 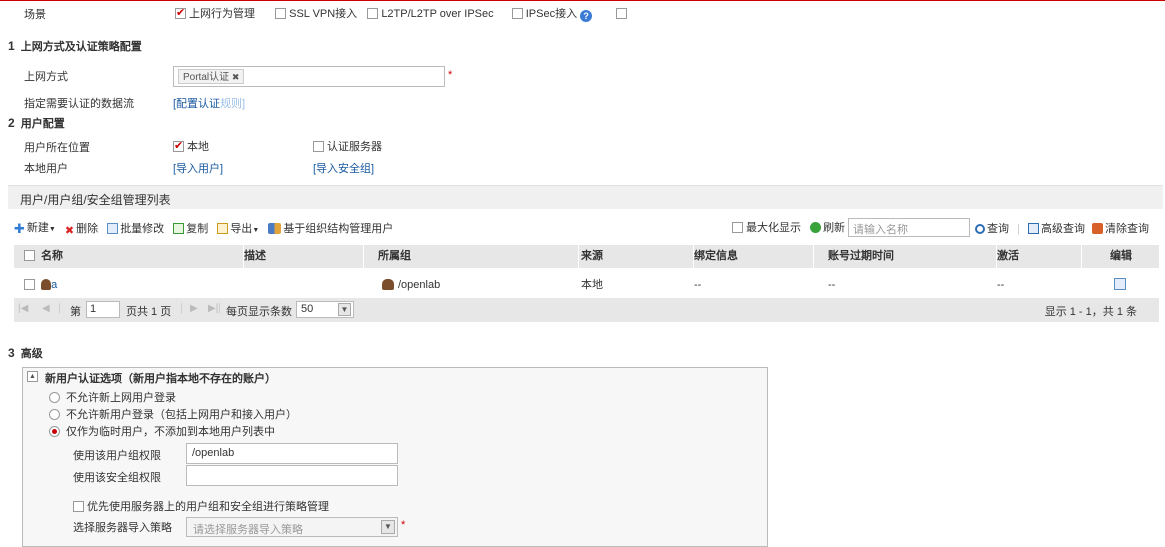 What do you see at coordinates (37, 228) in the screenshot?
I see `new-label: 新建` at bounding box center [37, 228].